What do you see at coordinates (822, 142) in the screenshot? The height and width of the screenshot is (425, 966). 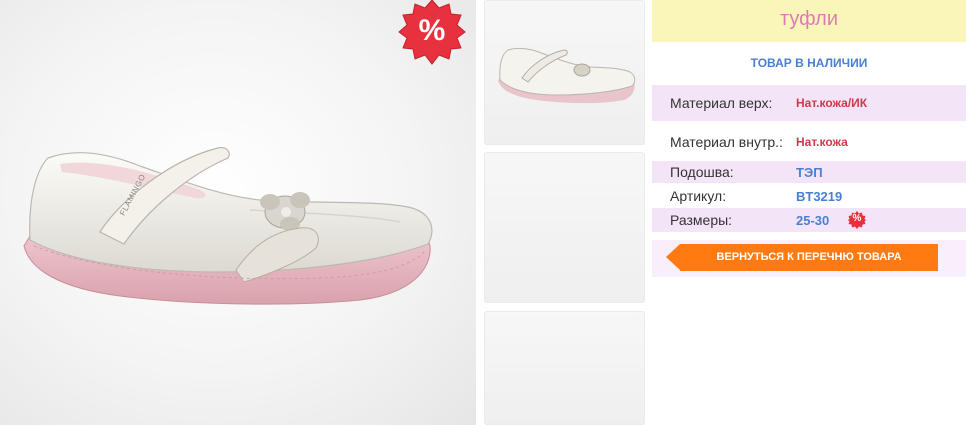 I see `spec-value: Нат.кожа` at bounding box center [822, 142].